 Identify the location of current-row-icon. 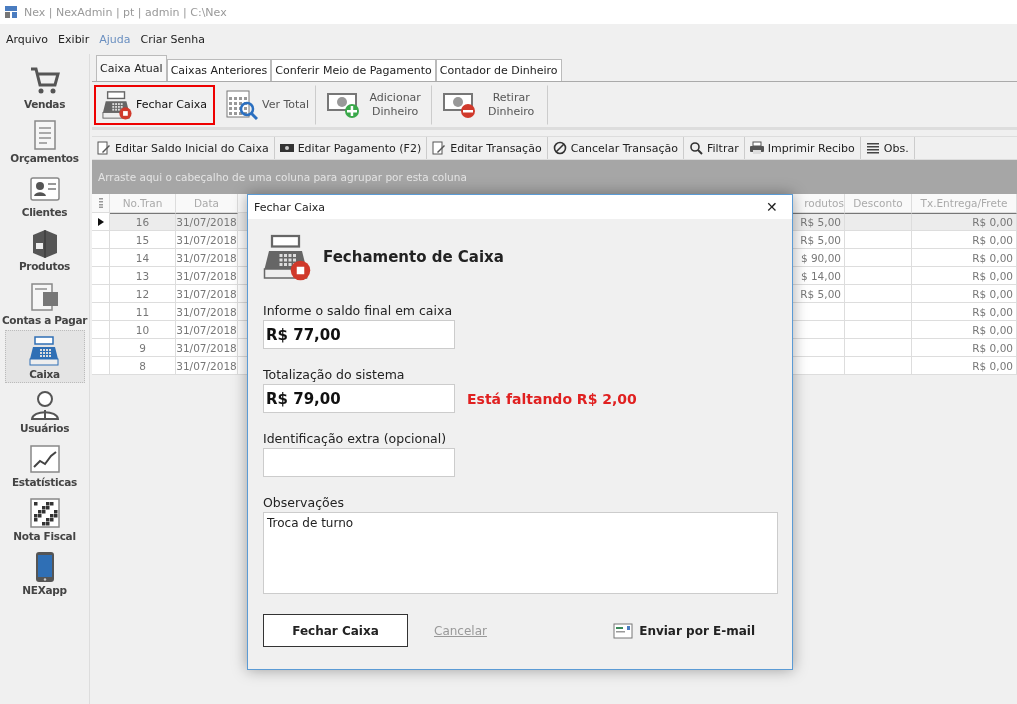
(100, 221).